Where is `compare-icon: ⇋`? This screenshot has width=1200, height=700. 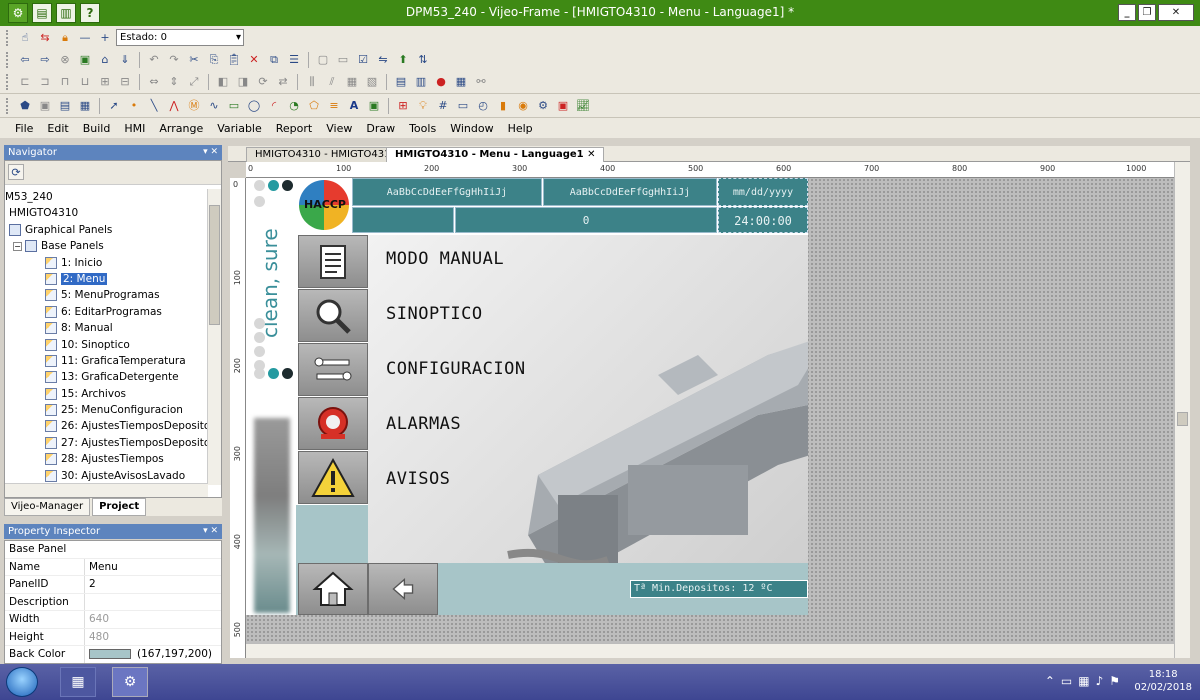
compare-icon: ⇋ is located at coordinates (383, 60).